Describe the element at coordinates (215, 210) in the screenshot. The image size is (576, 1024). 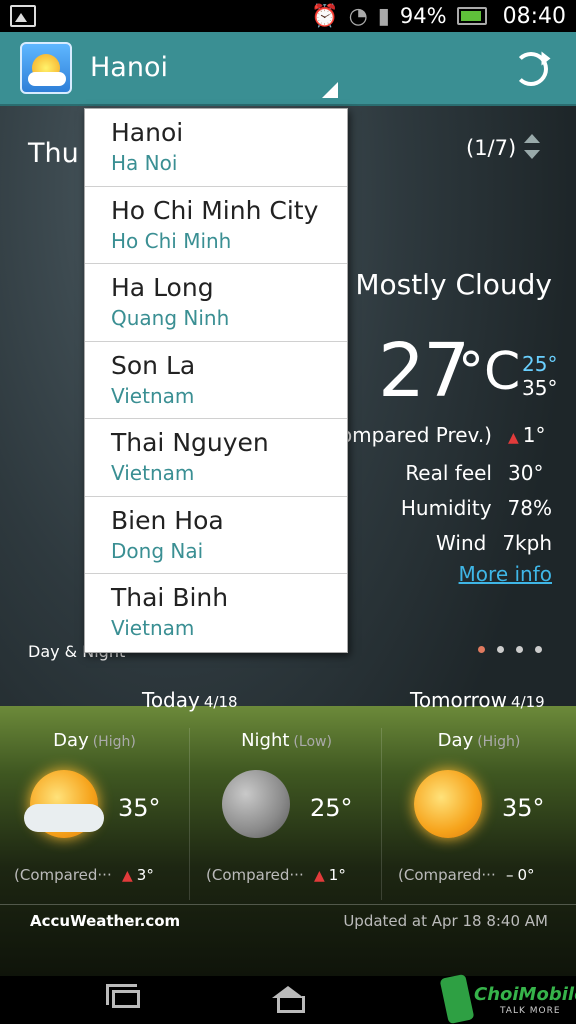
I see `dropdown-city: Ho Chi Minh City` at that location.